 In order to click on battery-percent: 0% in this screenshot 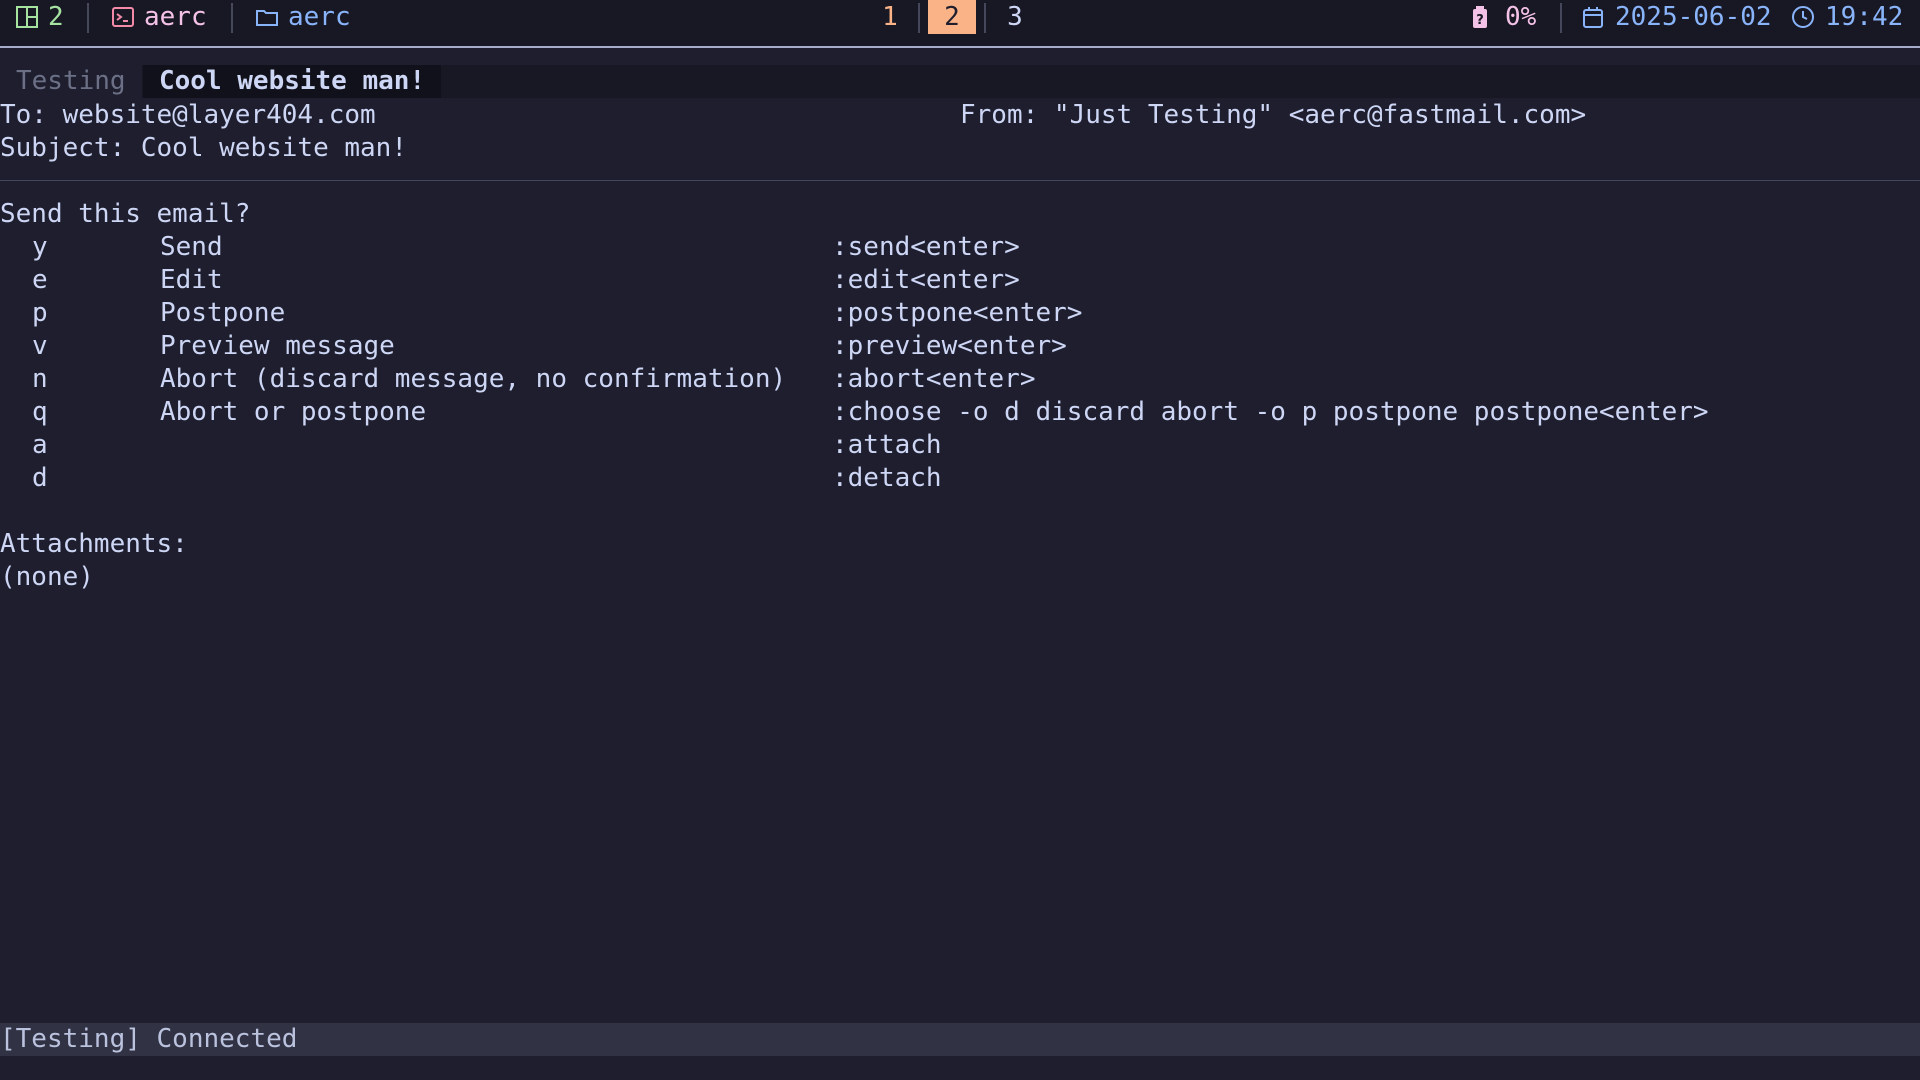, I will do `click(1520, 17)`.